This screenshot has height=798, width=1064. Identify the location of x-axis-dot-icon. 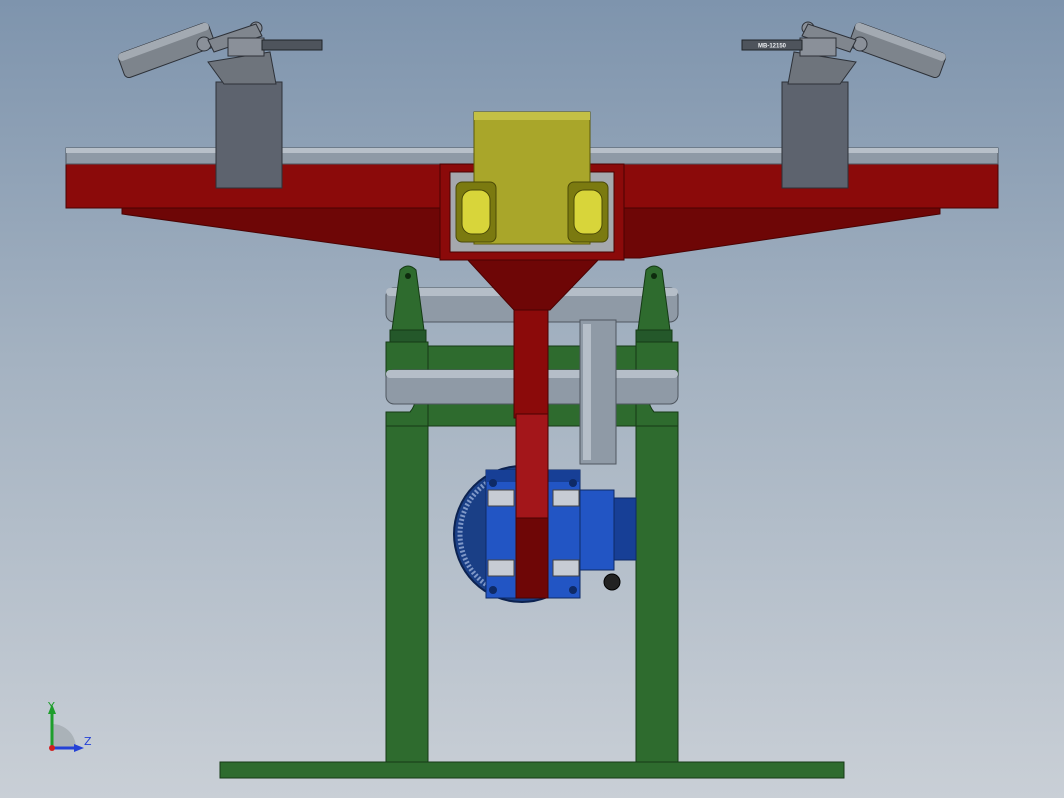
(52, 748).